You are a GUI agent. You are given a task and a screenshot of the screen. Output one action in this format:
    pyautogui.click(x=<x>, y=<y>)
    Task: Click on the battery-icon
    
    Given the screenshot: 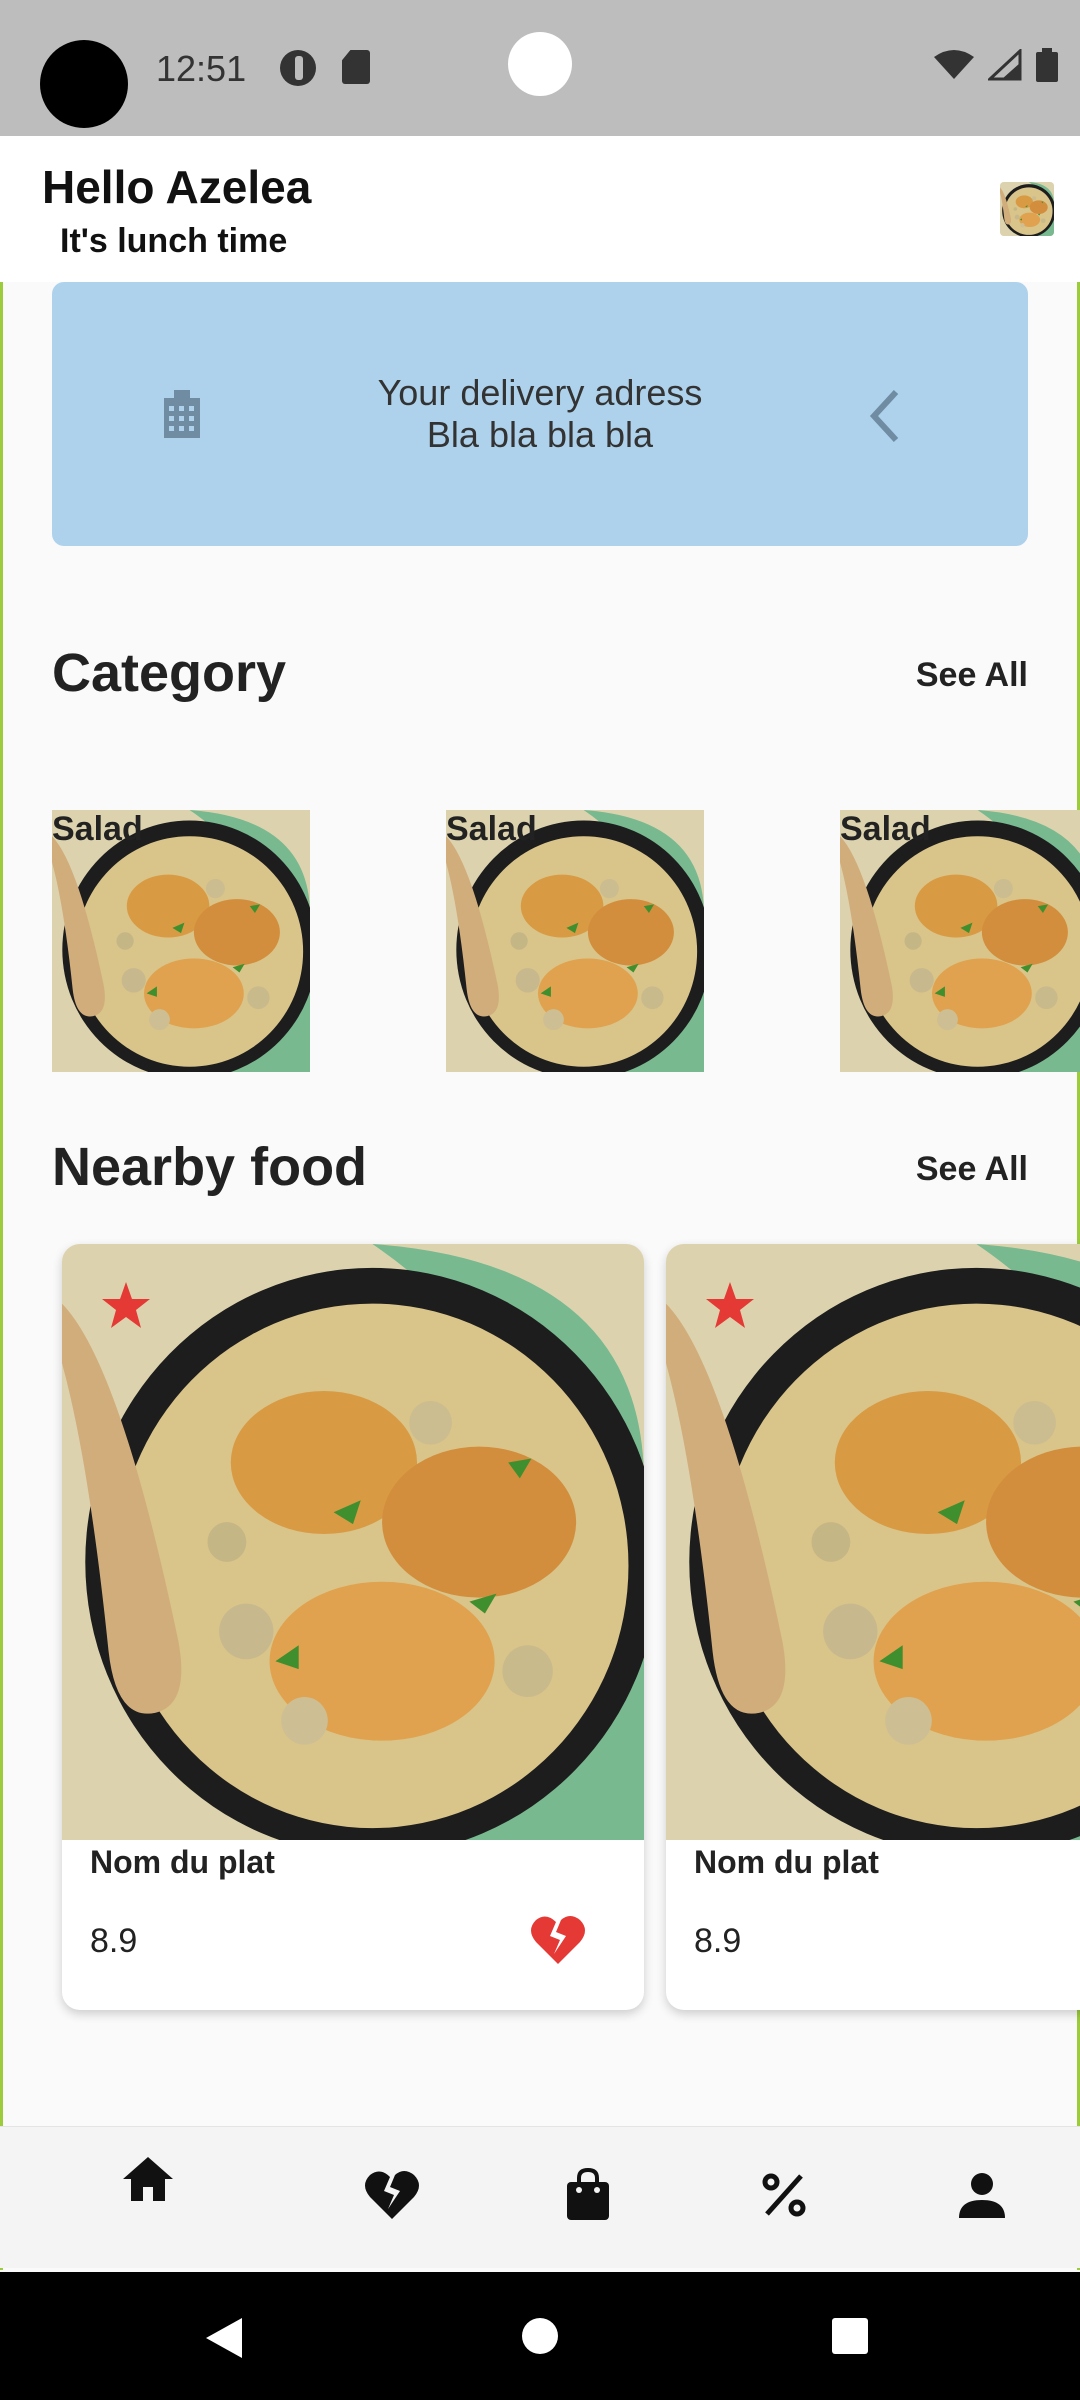 What is the action you would take?
    pyautogui.click(x=1047, y=65)
    